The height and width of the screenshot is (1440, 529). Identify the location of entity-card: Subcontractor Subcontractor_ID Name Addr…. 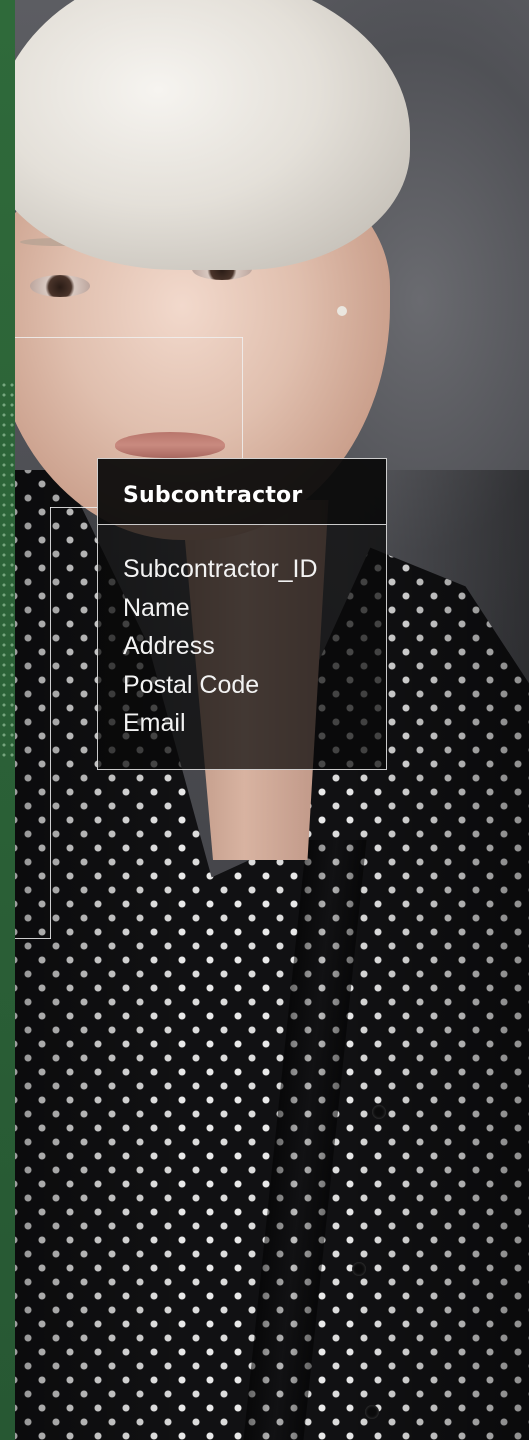
(242, 614).